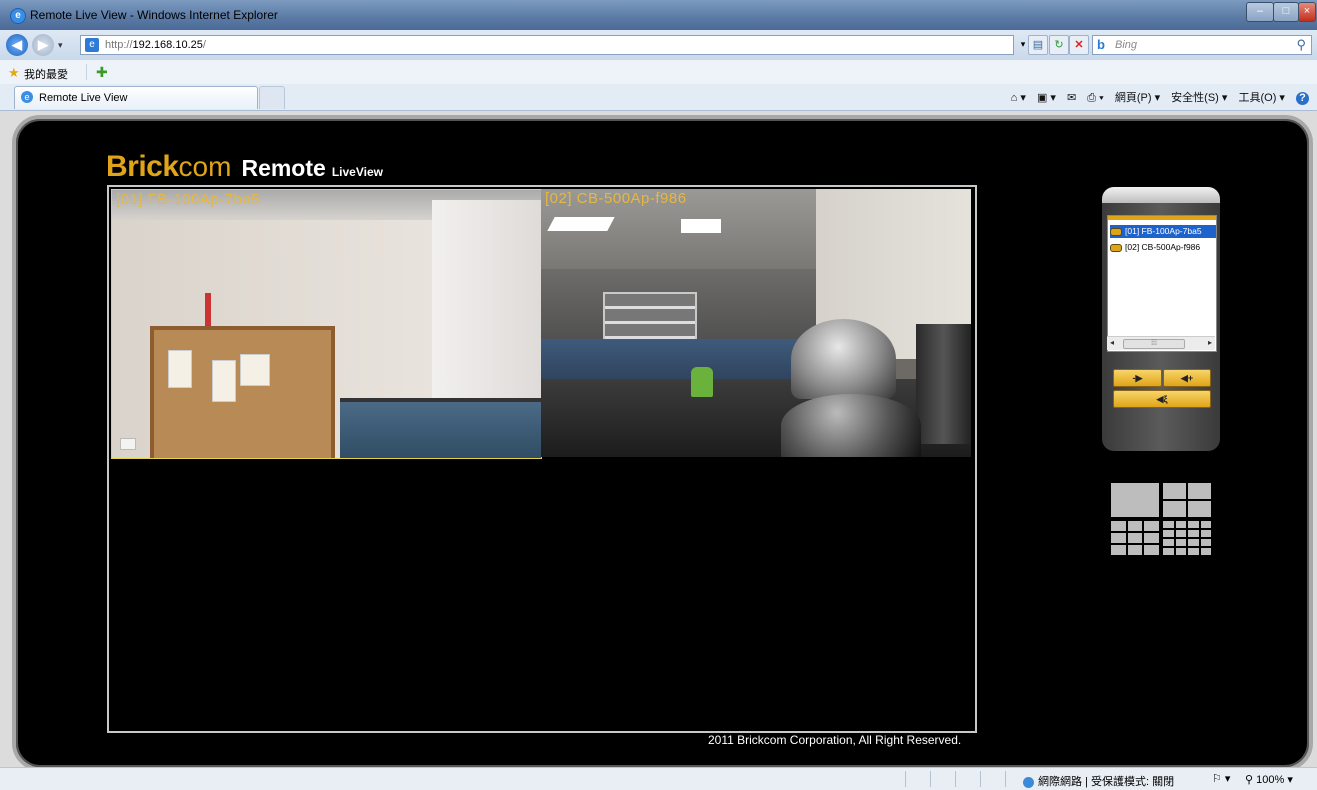  What do you see at coordinates (1162, 399) in the screenshot?
I see `speaker-button: ◀ξ` at bounding box center [1162, 399].